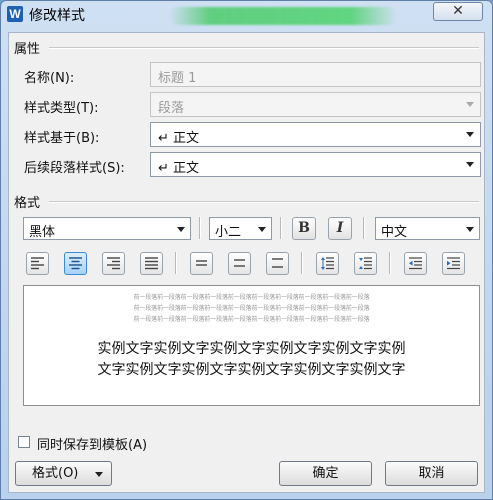 The height and width of the screenshot is (500, 493). I want to click on format-menu-button: 格式(O), so click(63, 473).